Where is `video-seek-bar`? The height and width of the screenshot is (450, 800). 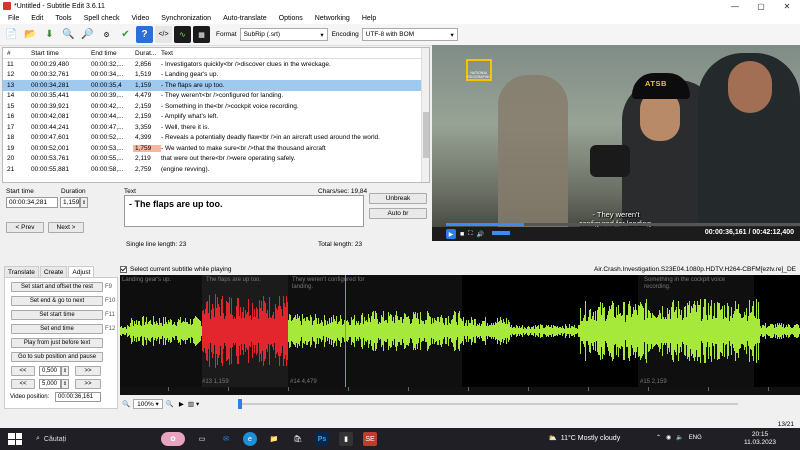 video-seek-bar is located at coordinates (623, 224).